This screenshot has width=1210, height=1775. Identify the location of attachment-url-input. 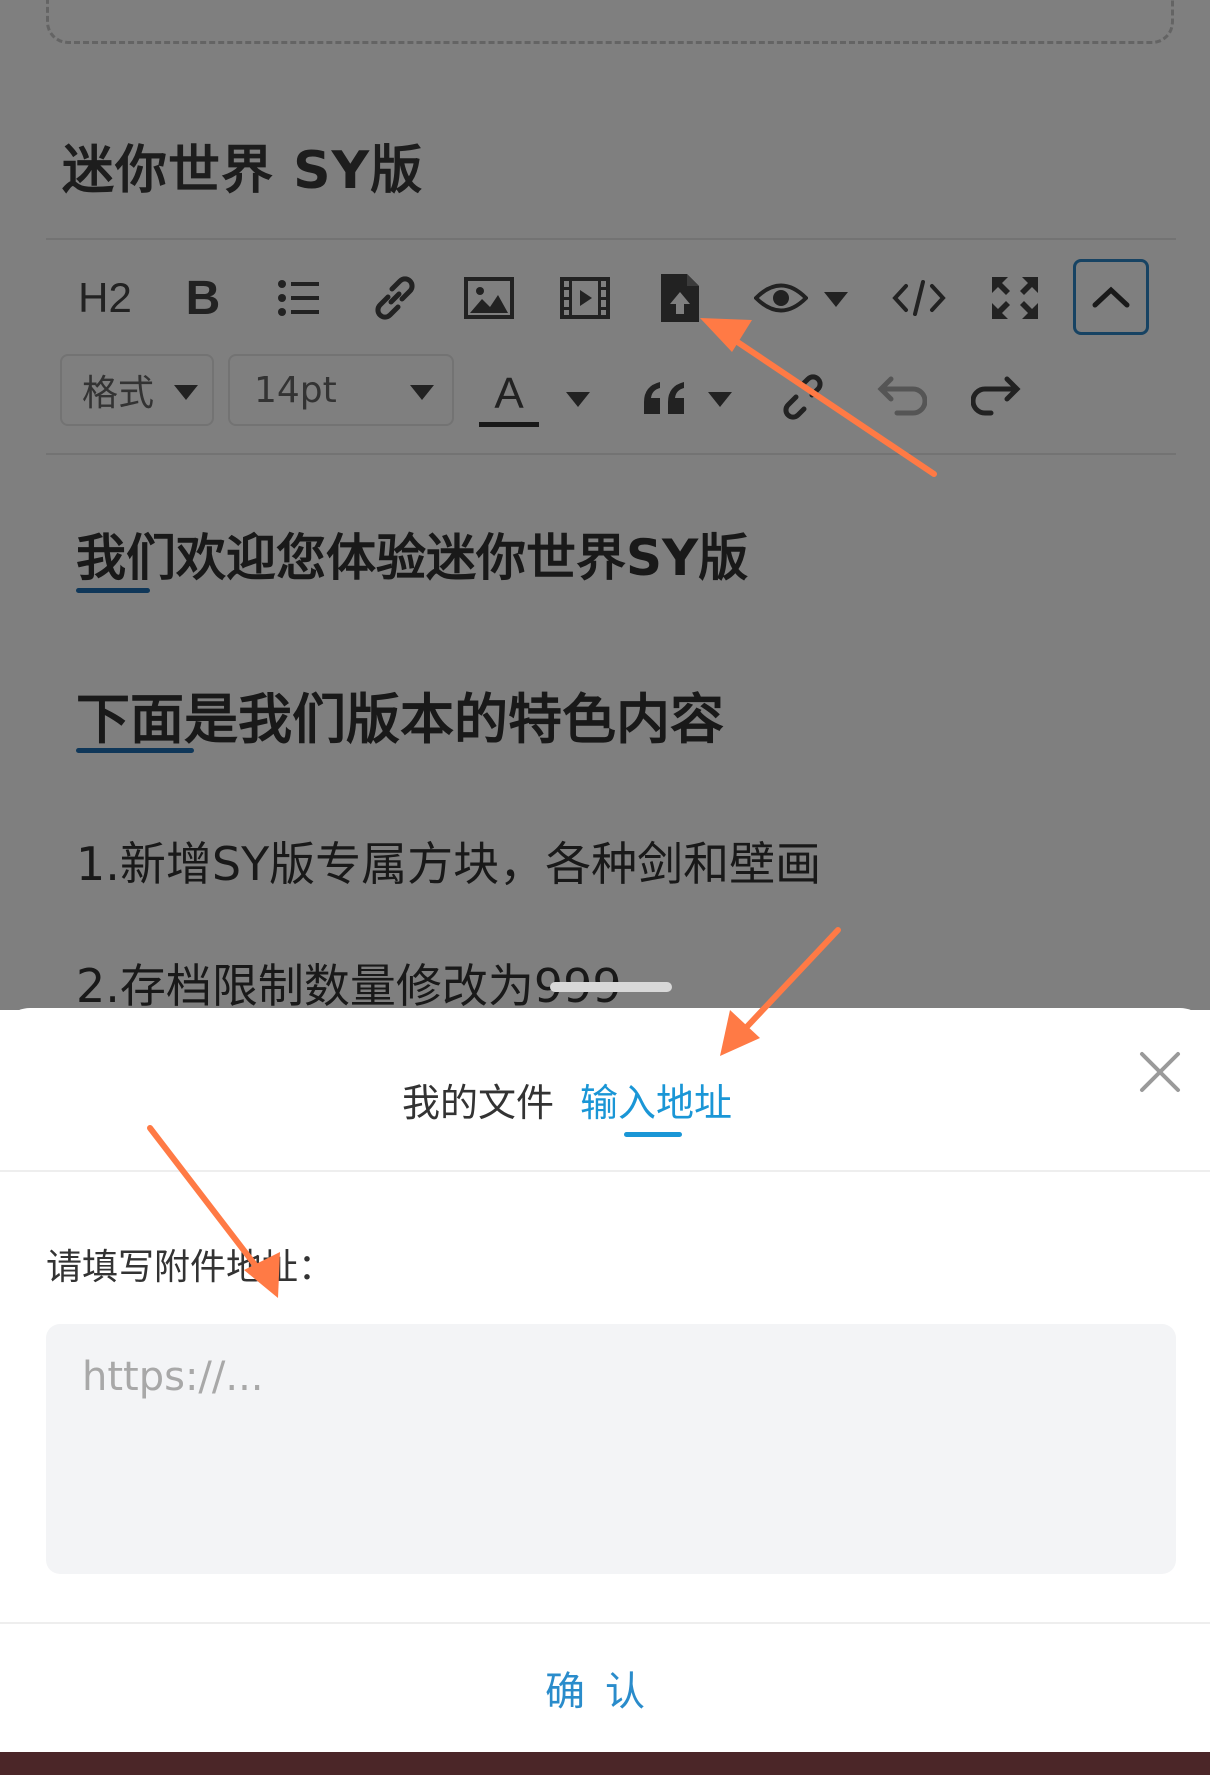
(611, 1449).